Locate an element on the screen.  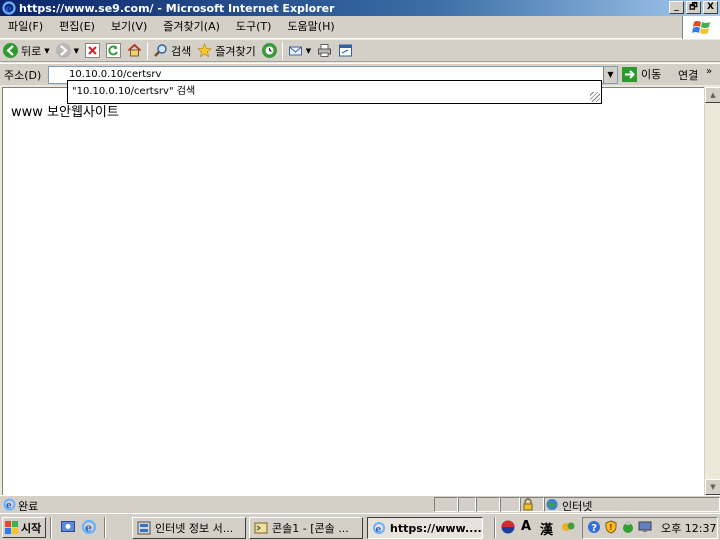
favorites-button: 즐겨찾기 is located at coordinates (226, 51).